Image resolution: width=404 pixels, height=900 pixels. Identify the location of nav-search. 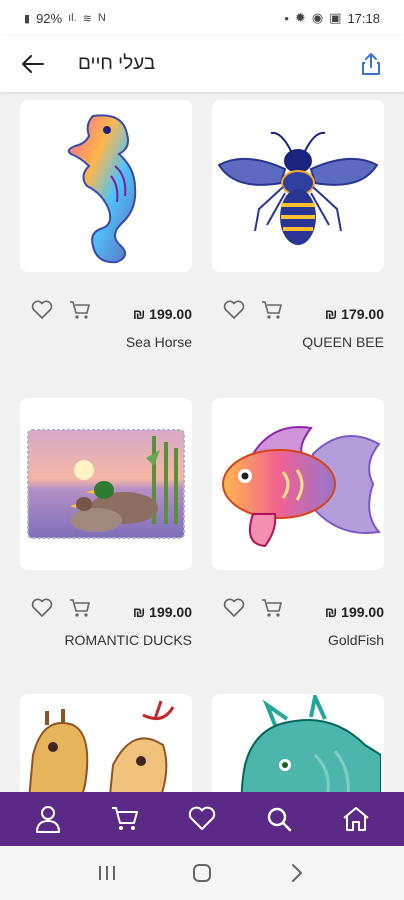
(279, 819).